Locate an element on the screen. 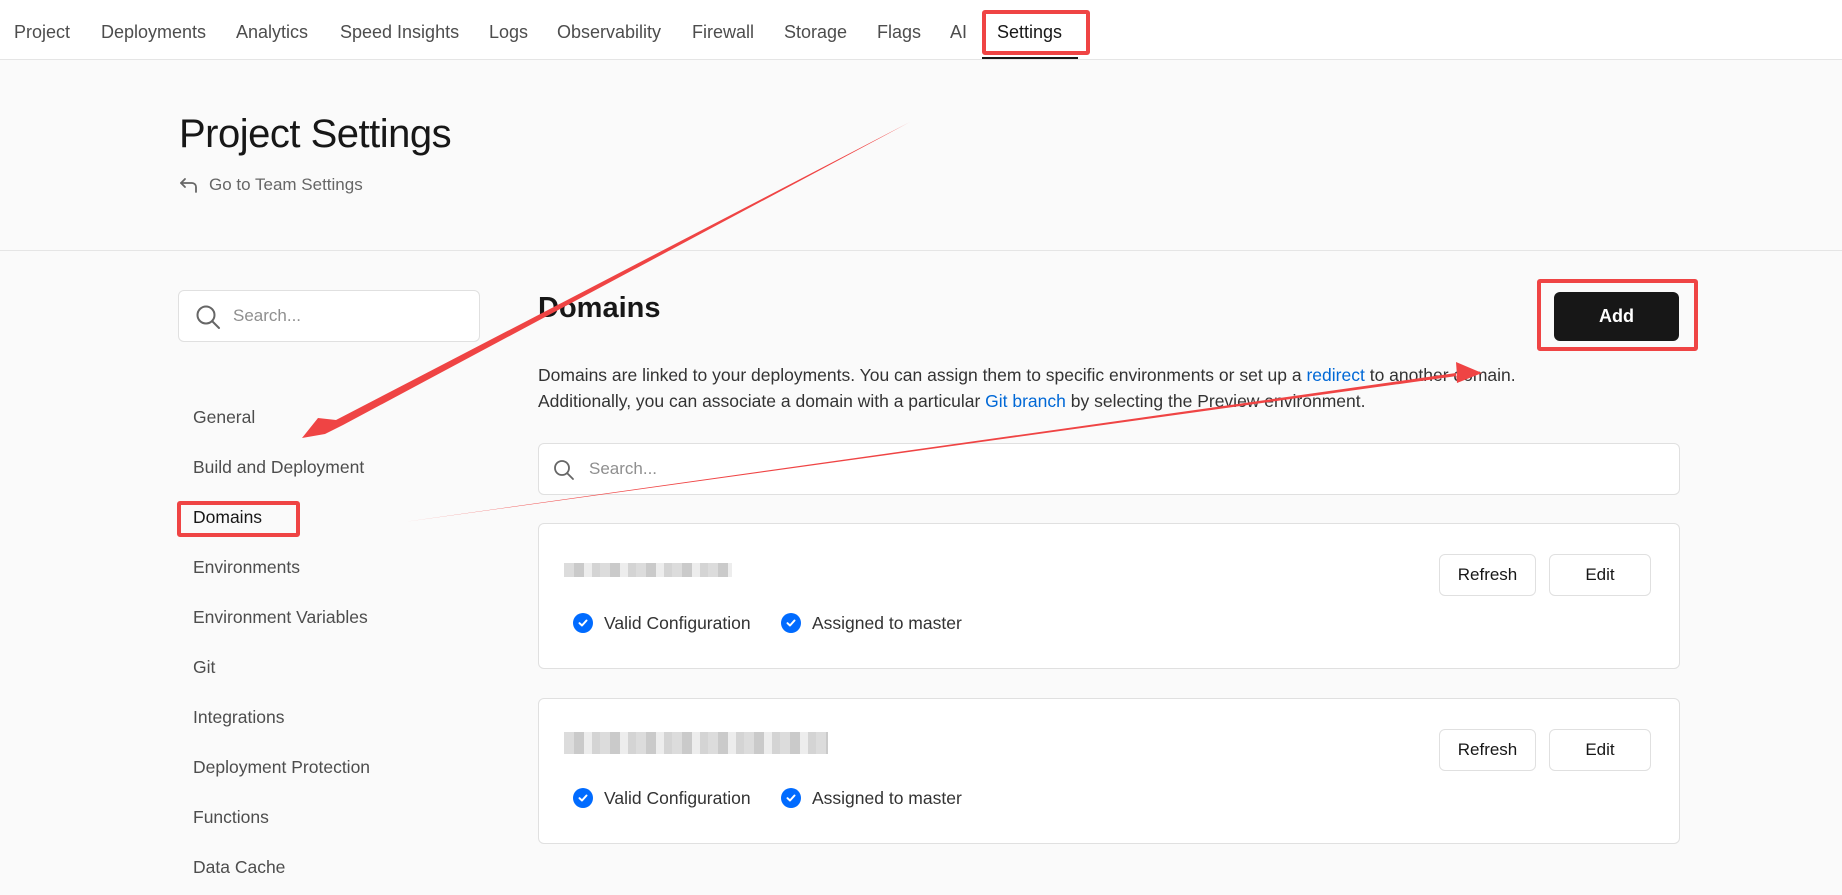  redirect-link: redirect is located at coordinates (1335, 375).